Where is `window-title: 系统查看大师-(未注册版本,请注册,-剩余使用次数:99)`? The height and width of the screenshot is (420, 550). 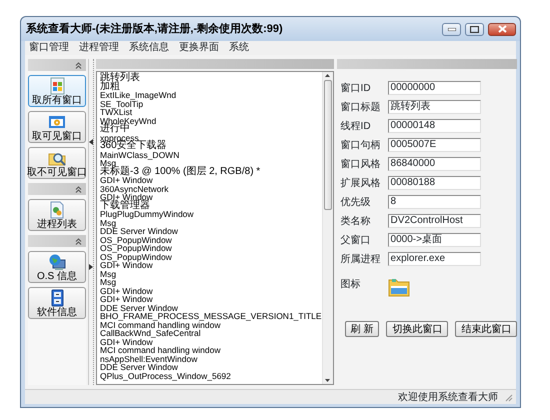
window-title: 系统查看大师-(未注册版本,请注册,-剩余使用次数:99) is located at coordinates (154, 29).